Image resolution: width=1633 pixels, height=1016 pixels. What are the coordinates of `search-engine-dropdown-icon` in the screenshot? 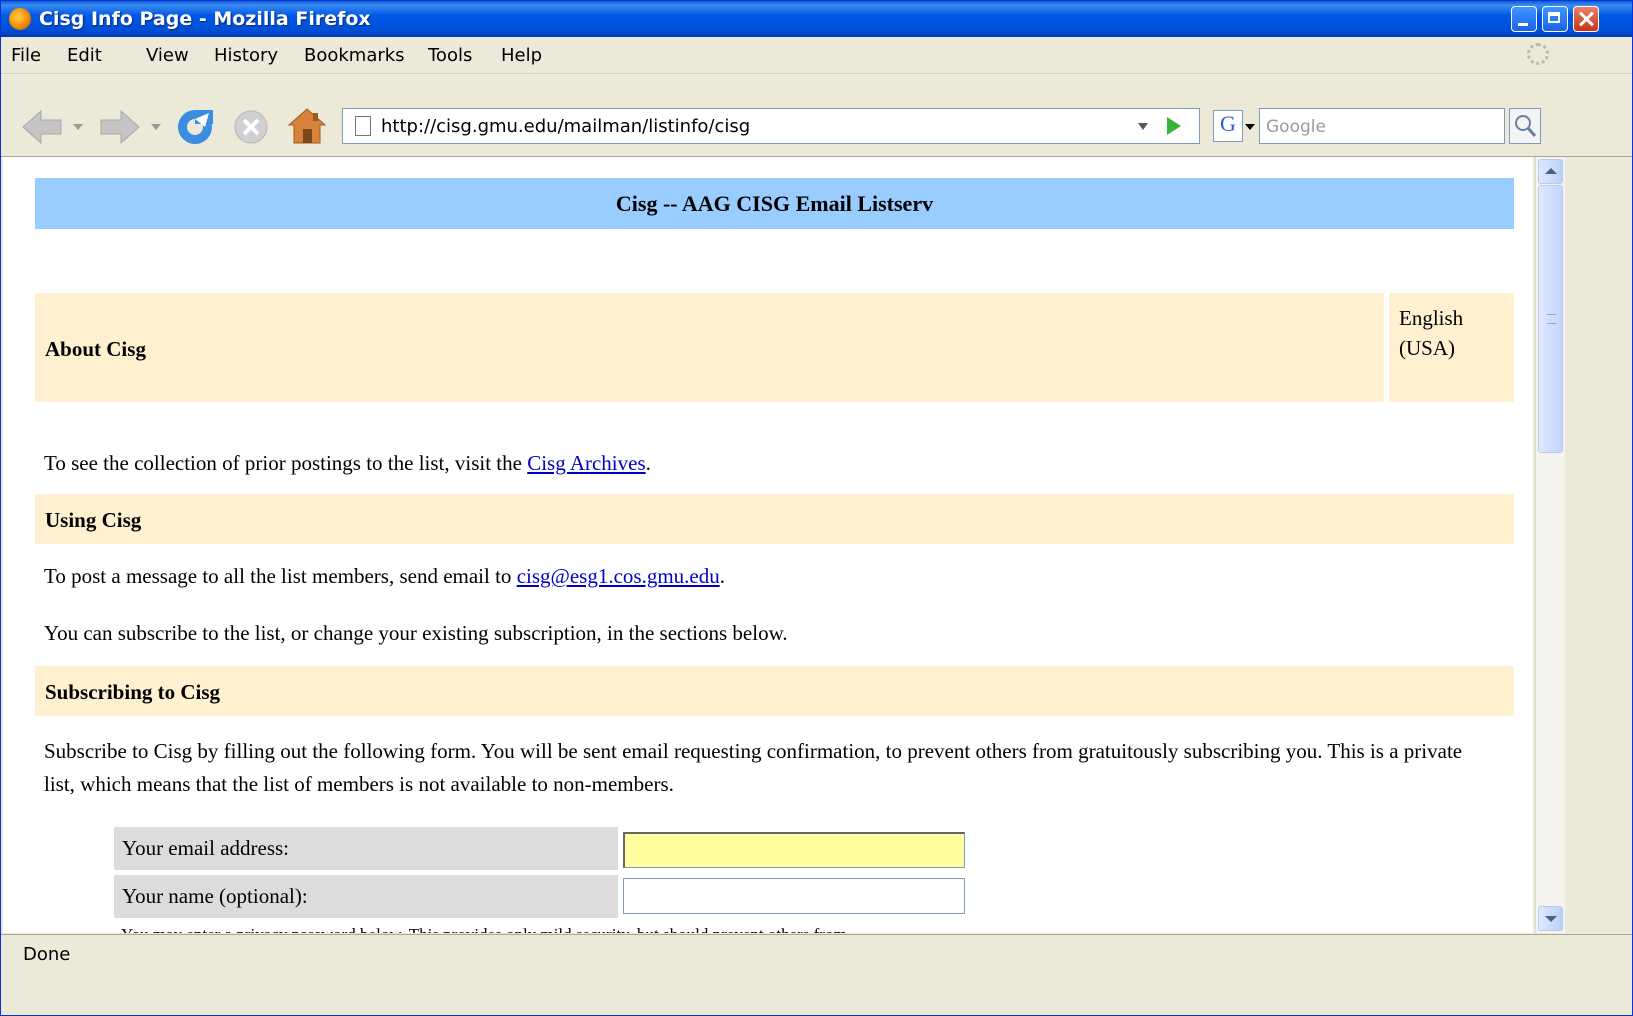 It's located at (1250, 127).